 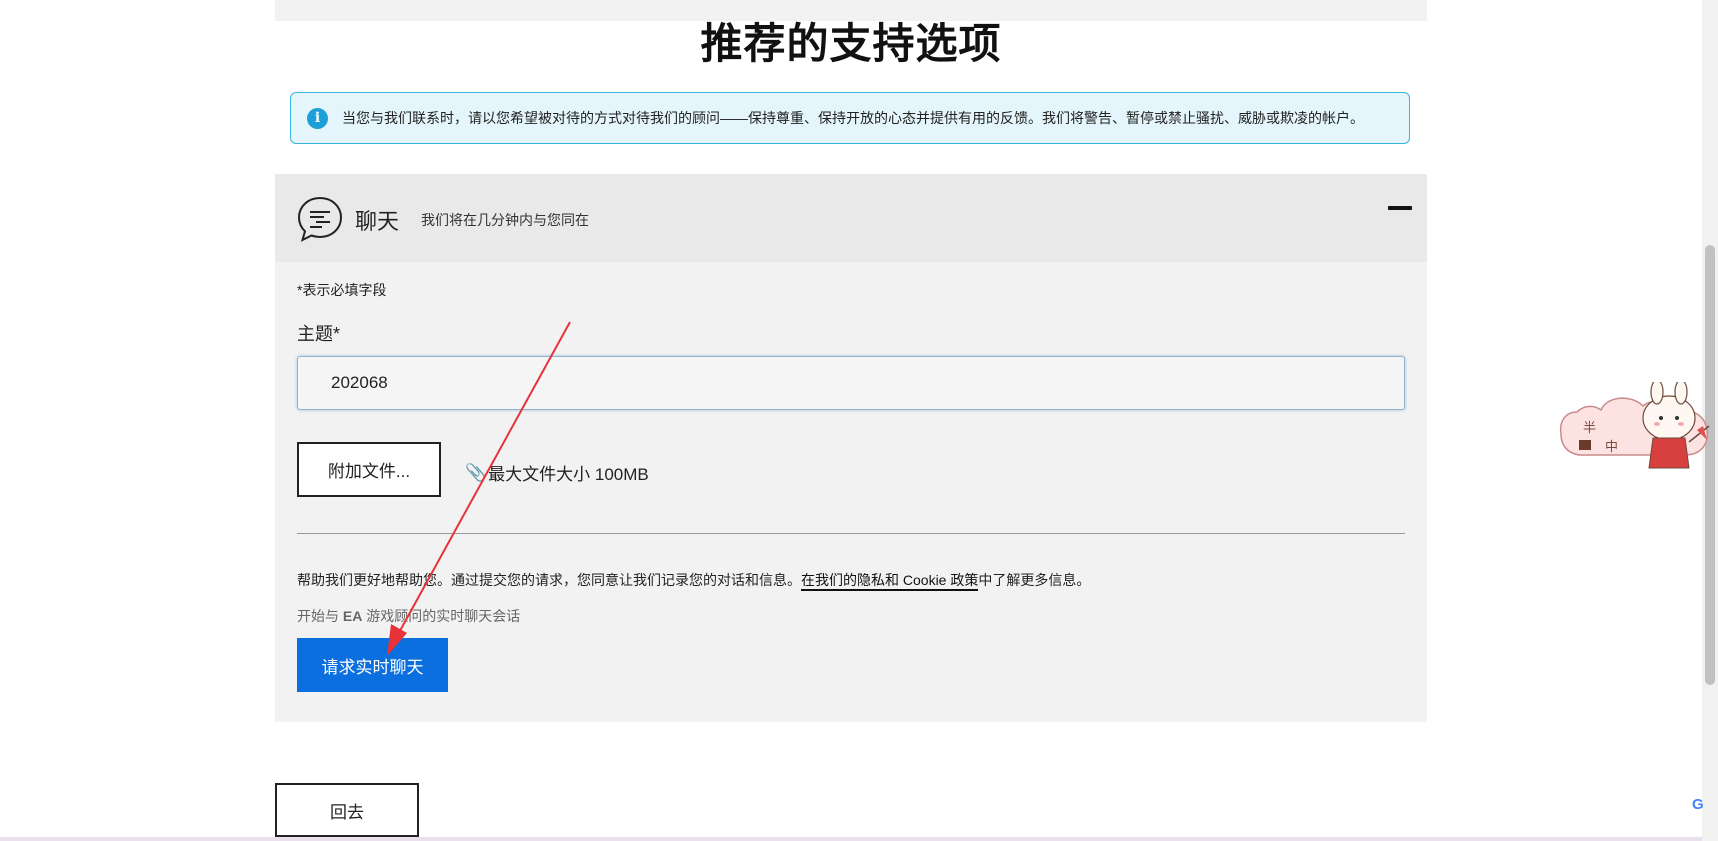 What do you see at coordinates (319, 334) in the screenshot?
I see `subject-label: 主题*` at bounding box center [319, 334].